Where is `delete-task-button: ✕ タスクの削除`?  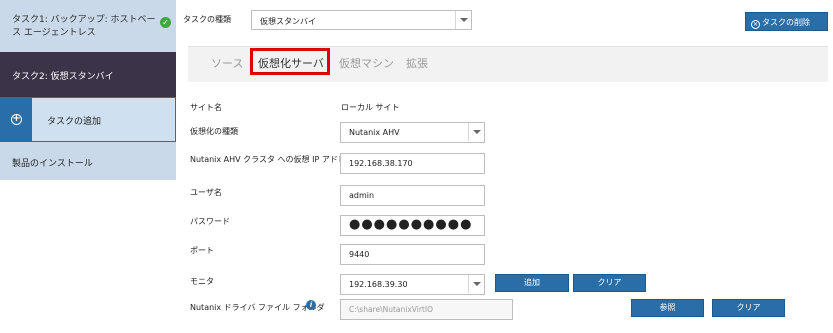 delete-task-button: ✕ タスクの削除 is located at coordinates (786, 21).